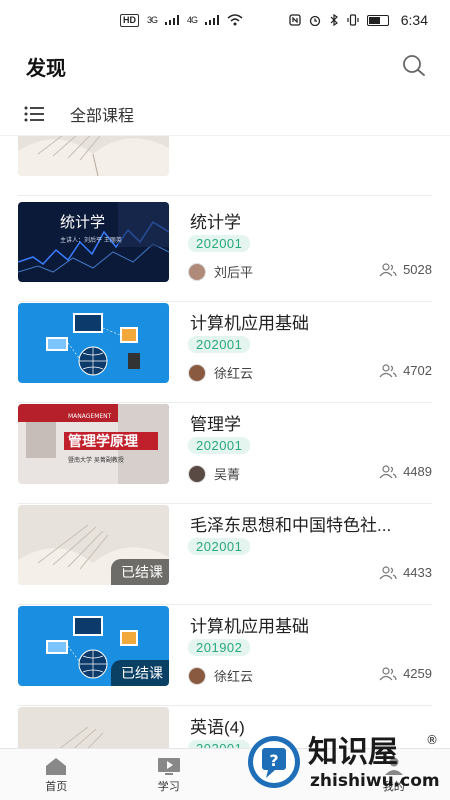 This screenshot has height=800, width=450. I want to click on hd-indicator: HD, so click(129, 20).